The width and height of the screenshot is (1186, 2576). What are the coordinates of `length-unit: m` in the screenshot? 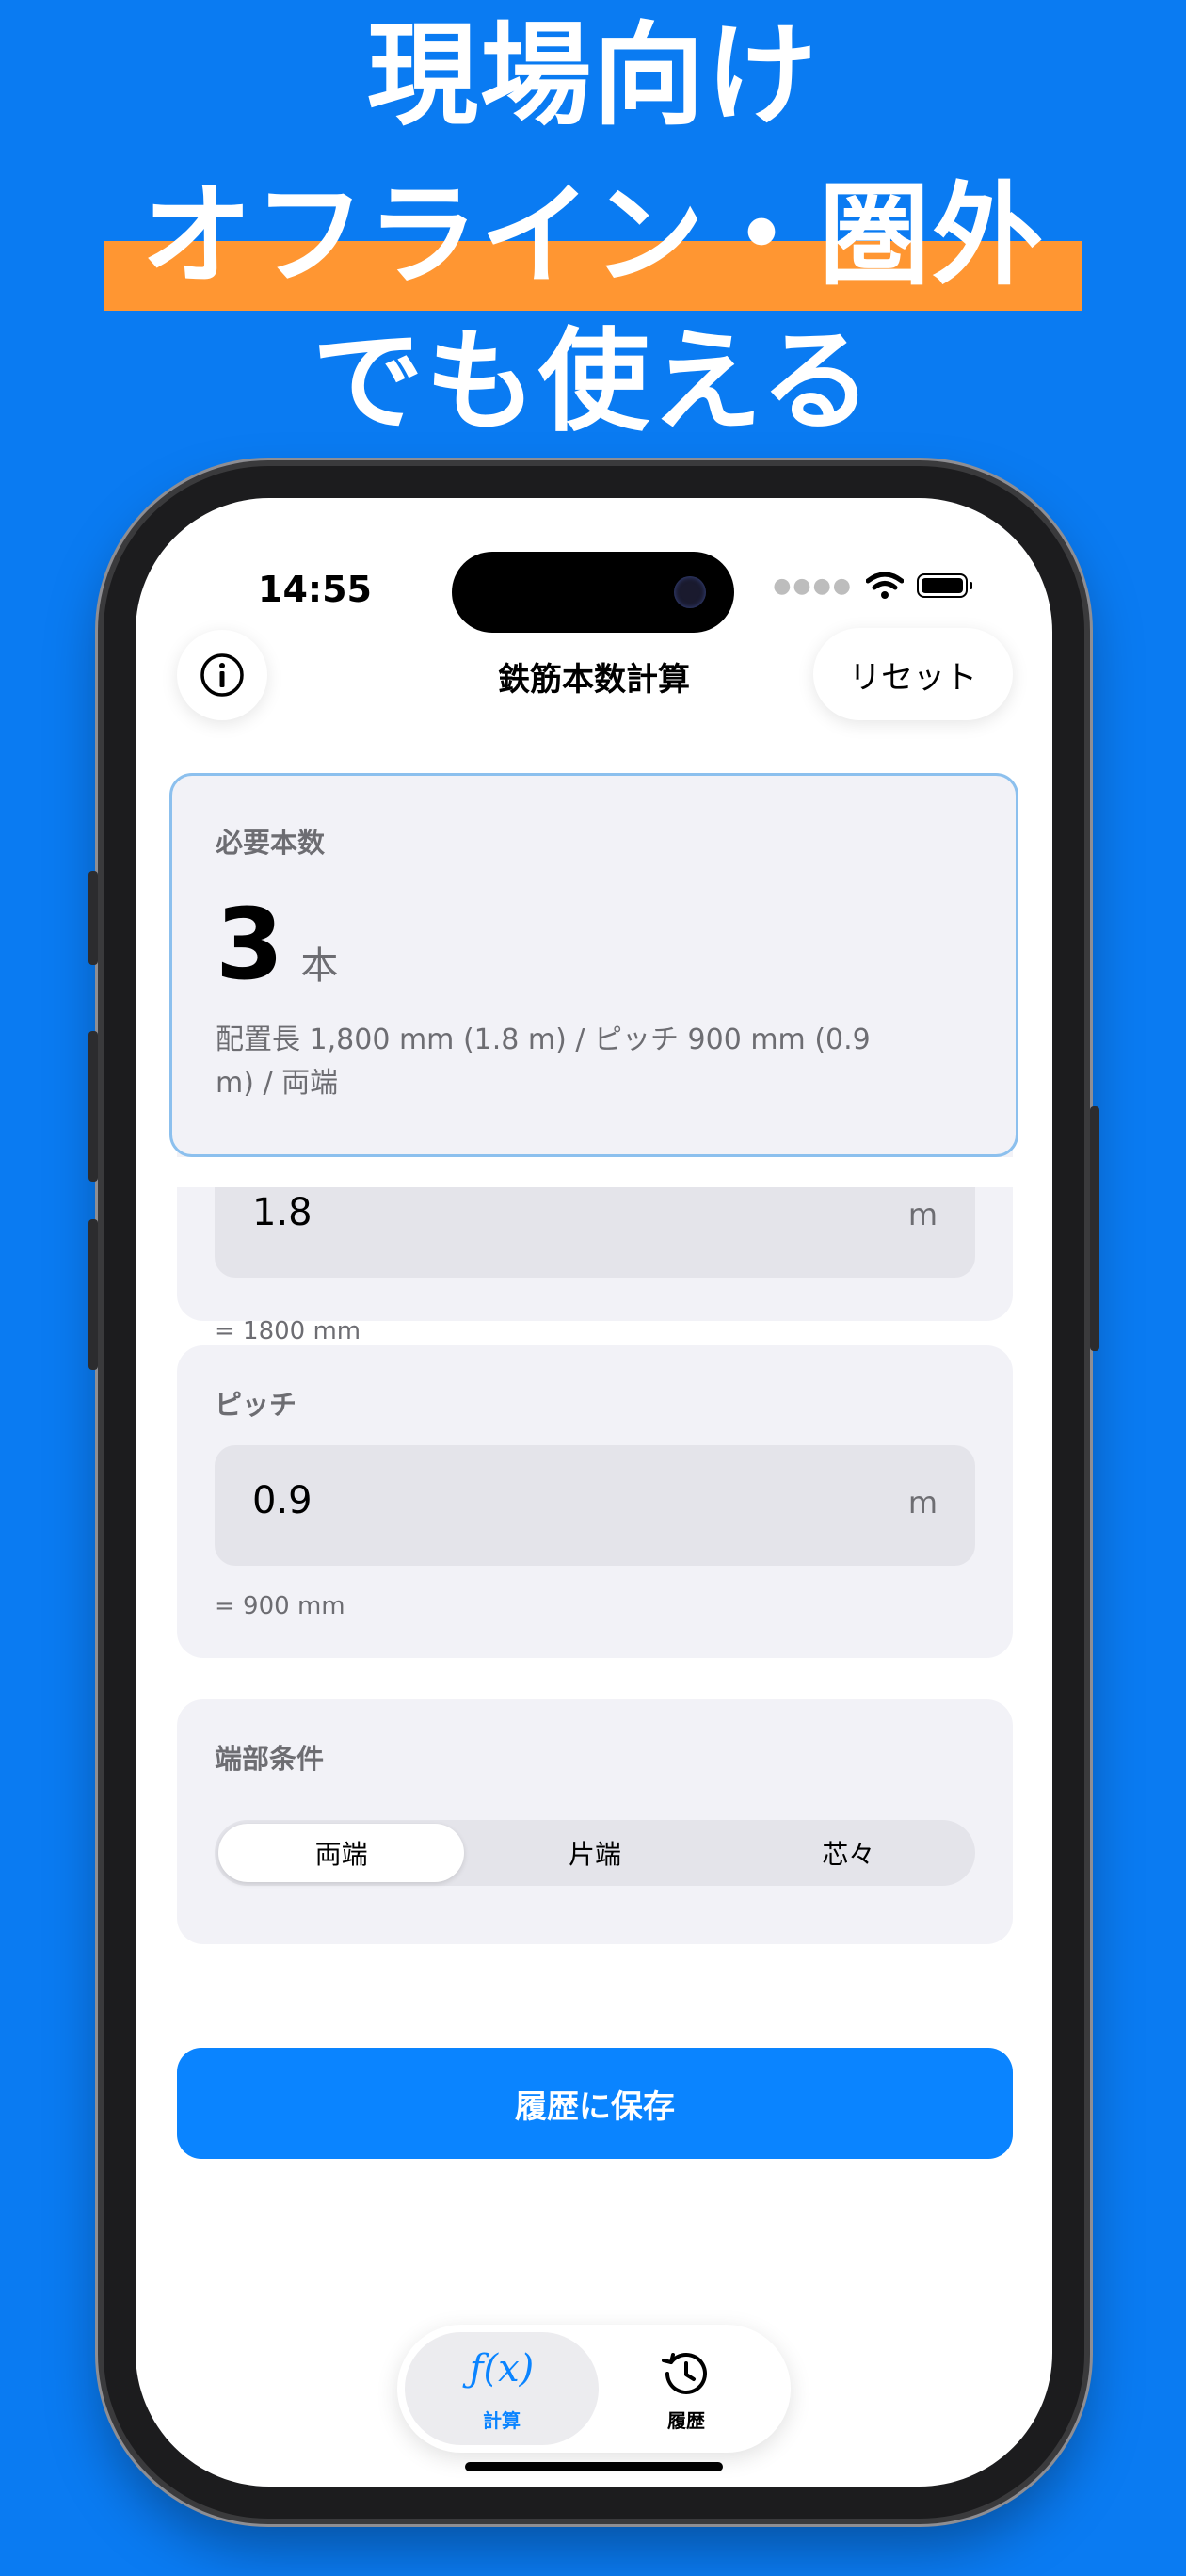 It's located at (922, 1214).